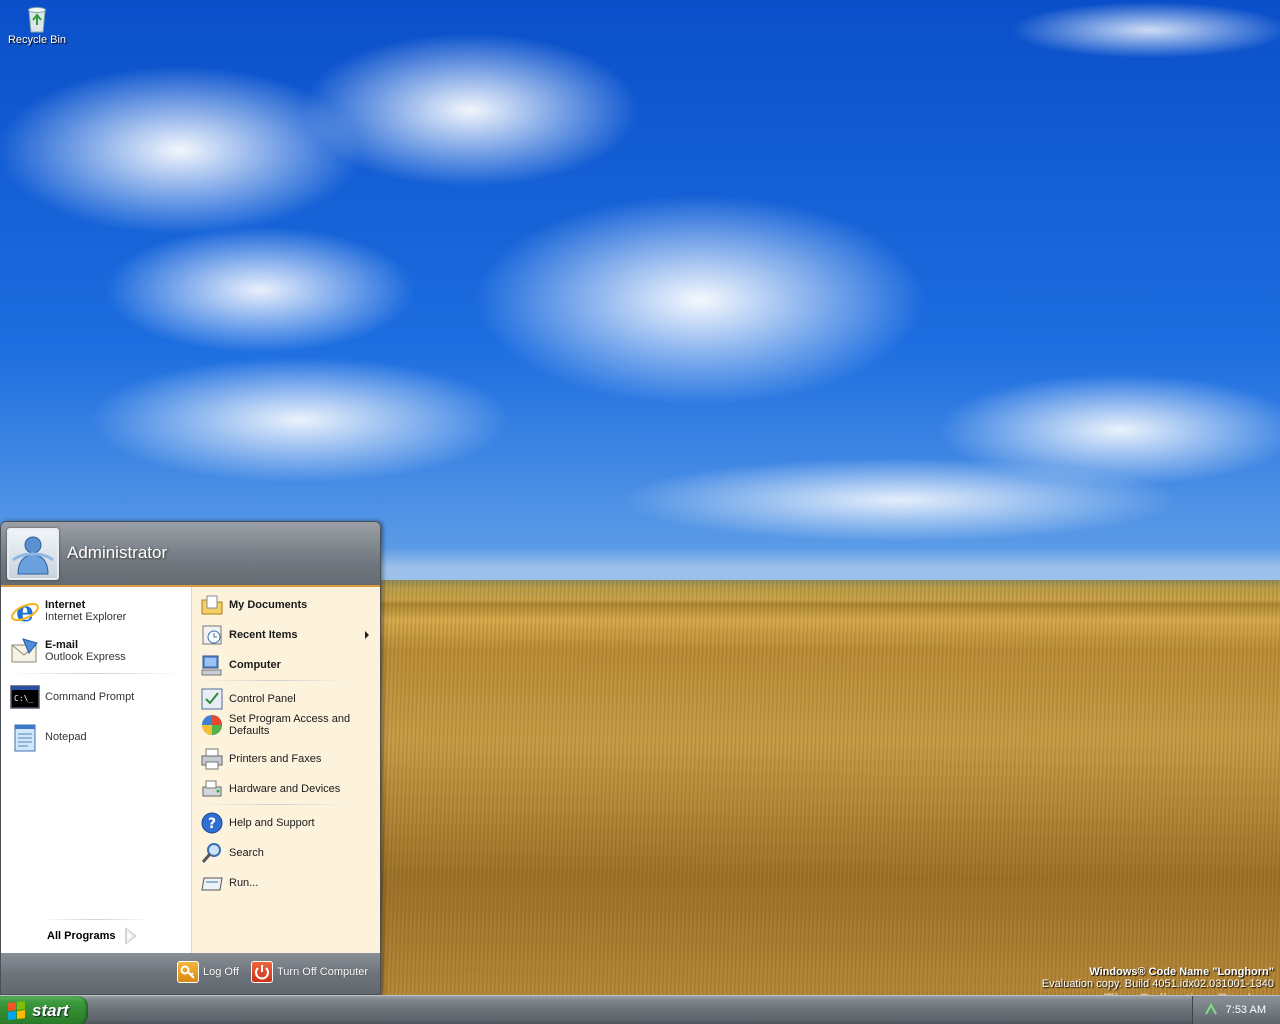  What do you see at coordinates (50, 1010) in the screenshot?
I see `start-label: start` at bounding box center [50, 1010].